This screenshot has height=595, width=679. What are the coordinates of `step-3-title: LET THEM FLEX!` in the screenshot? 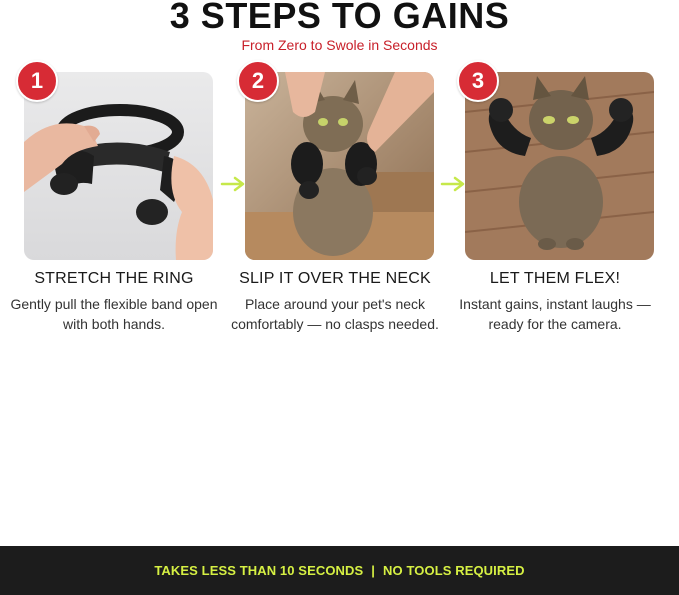 It's located at (555, 278).